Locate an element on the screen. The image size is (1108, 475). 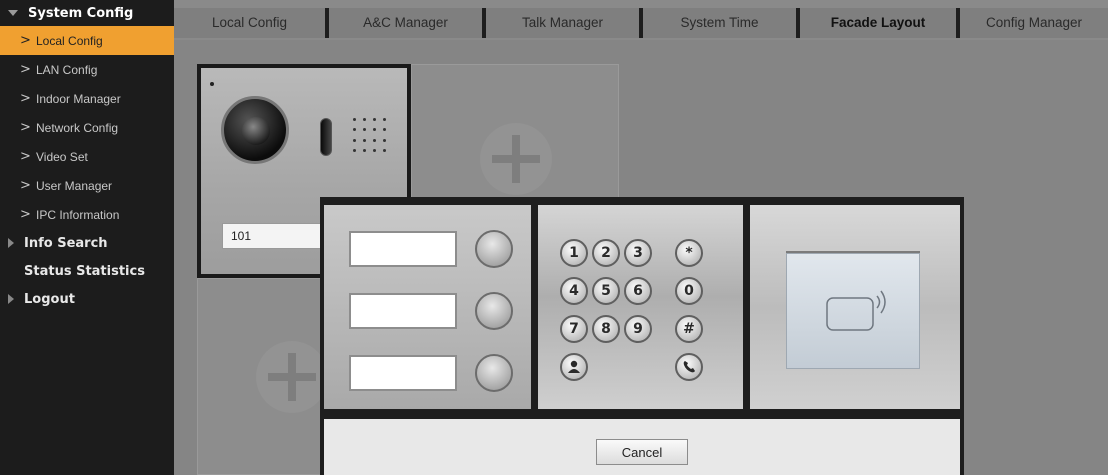
card-reader-pad is located at coordinates (853, 311).